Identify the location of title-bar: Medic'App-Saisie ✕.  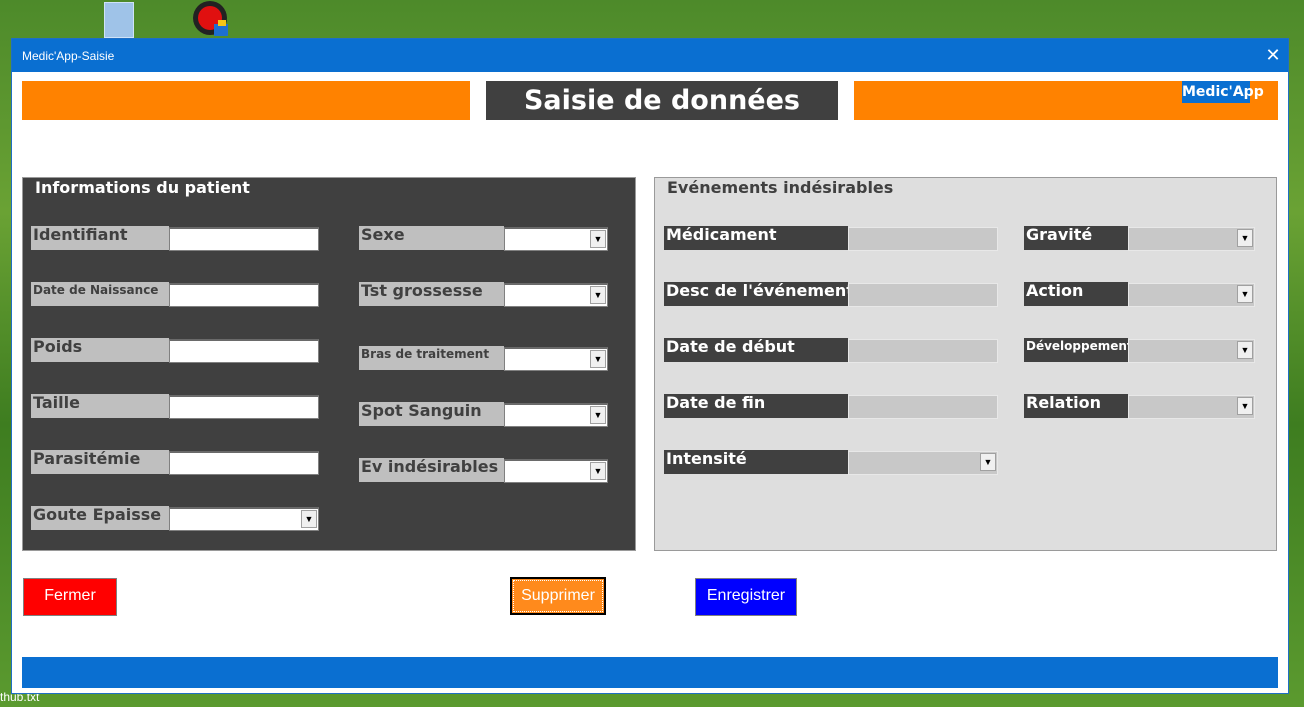
(650, 55).